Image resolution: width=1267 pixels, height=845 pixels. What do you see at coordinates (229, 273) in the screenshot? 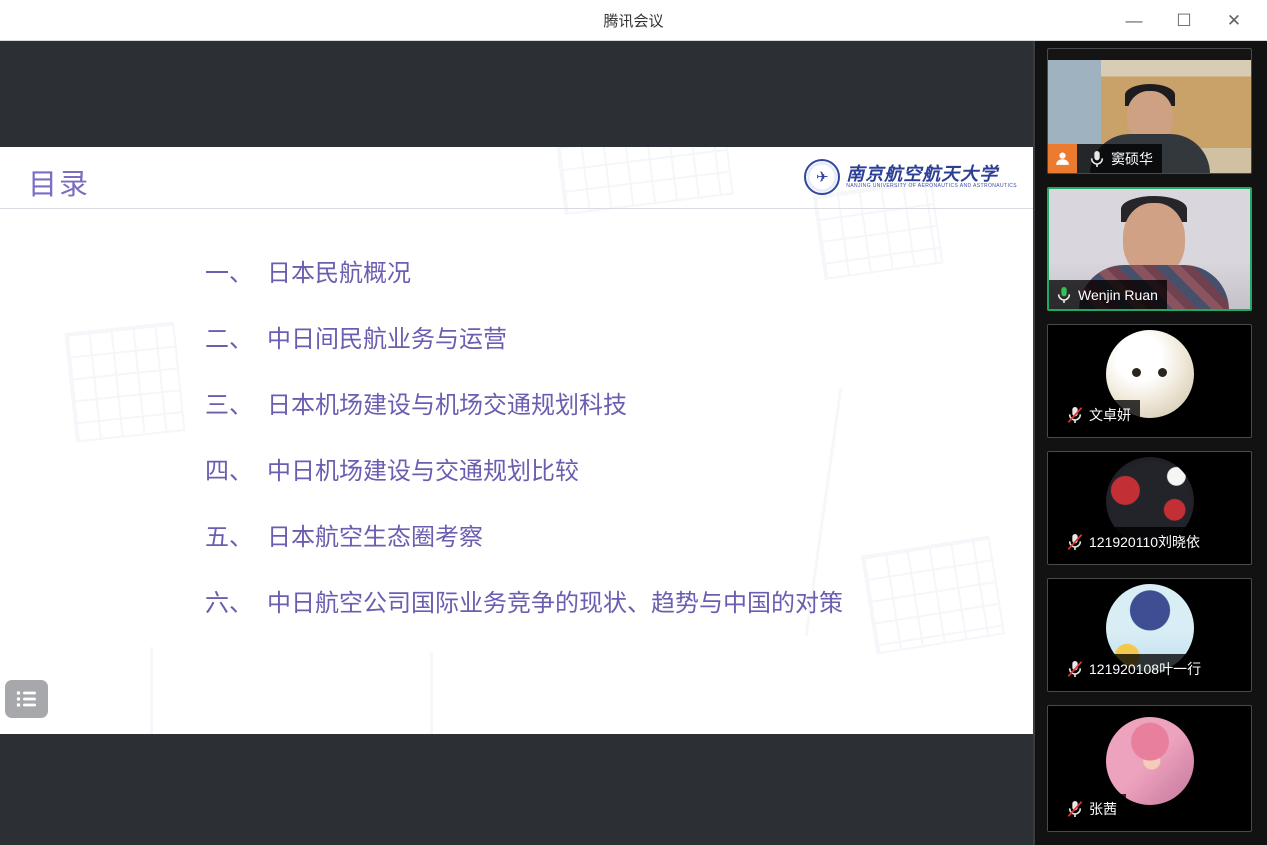
I see `toc-item-number: 一、` at bounding box center [229, 273].